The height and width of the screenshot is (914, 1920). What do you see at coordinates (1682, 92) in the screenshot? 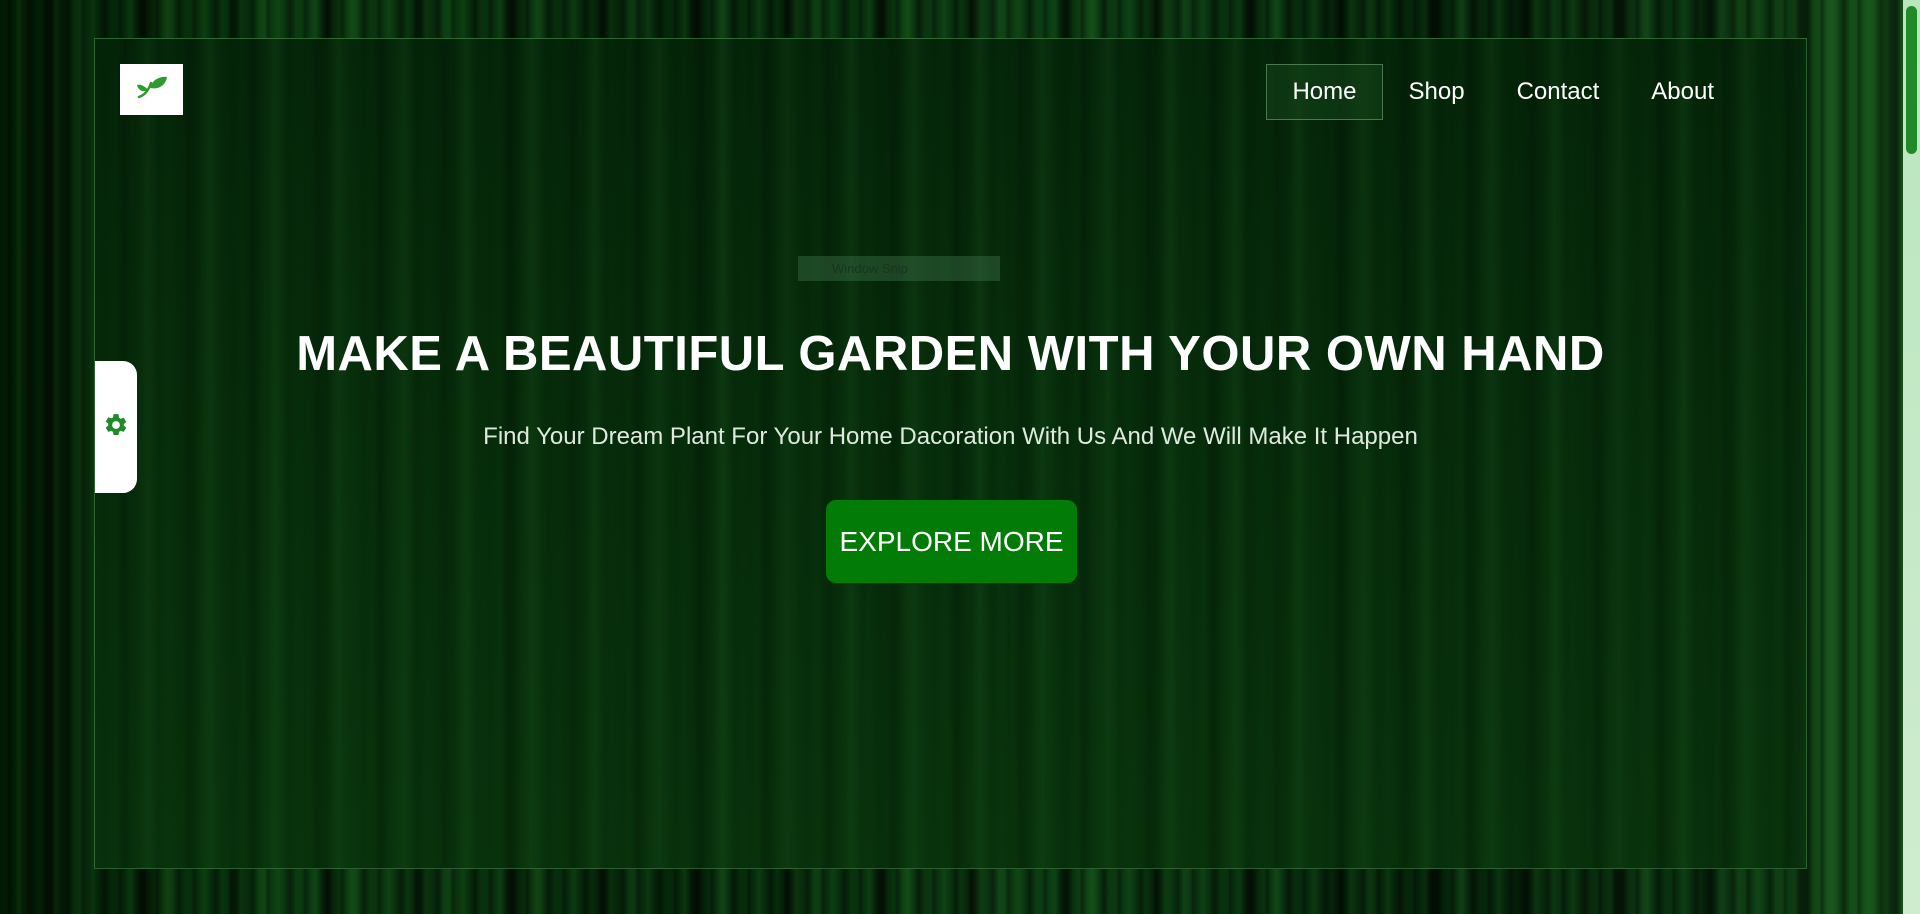
I see `nav-item-about: About` at bounding box center [1682, 92].